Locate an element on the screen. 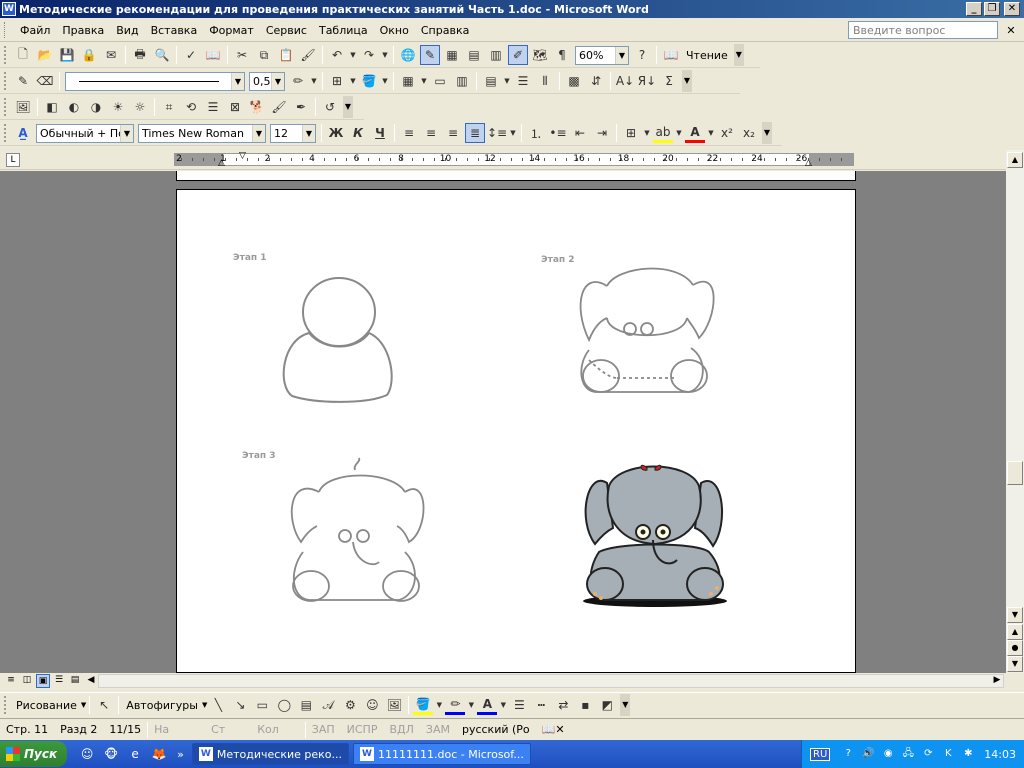 This screenshot has height=768, width=1024. cut-icon: ✂ is located at coordinates (242, 55).